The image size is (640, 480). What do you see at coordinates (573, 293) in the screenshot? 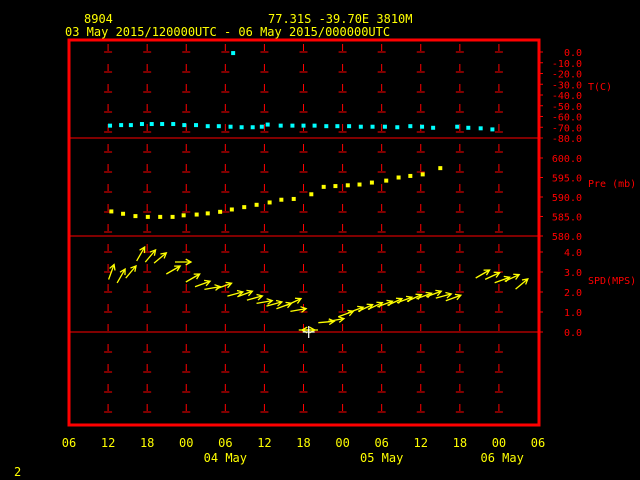
I see `y-tick-label: 2.0` at bounding box center [573, 293].